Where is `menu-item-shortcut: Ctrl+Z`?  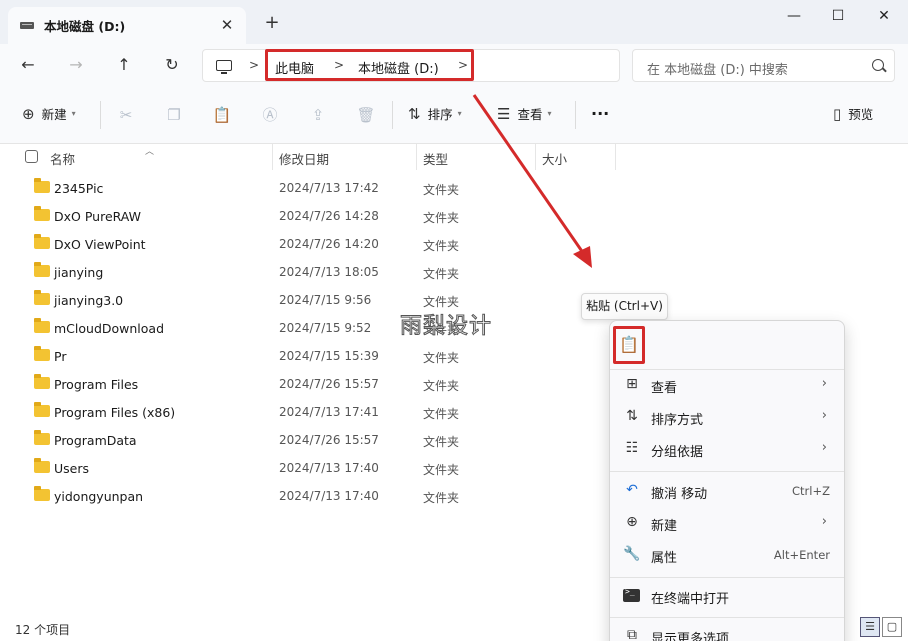
menu-item-shortcut: Ctrl+Z is located at coordinates (811, 491).